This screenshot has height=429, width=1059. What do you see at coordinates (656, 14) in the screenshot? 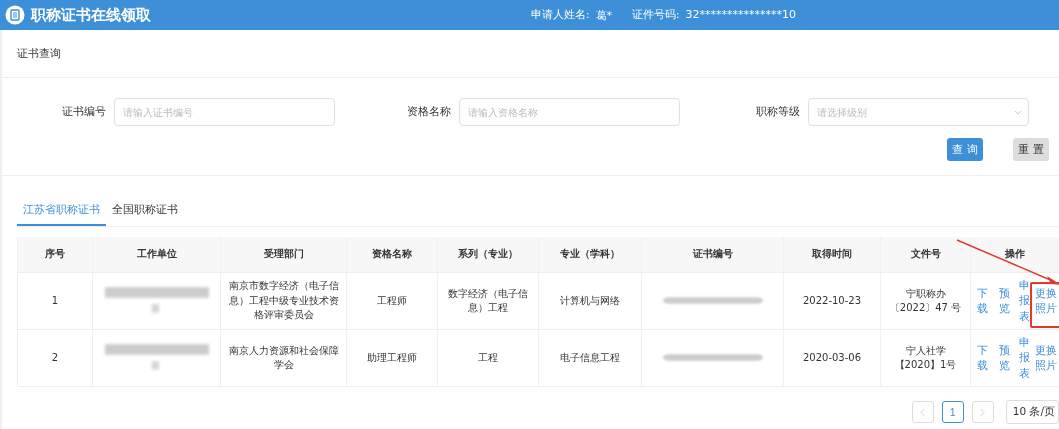
I see `id-label: 证件号码:` at bounding box center [656, 14].